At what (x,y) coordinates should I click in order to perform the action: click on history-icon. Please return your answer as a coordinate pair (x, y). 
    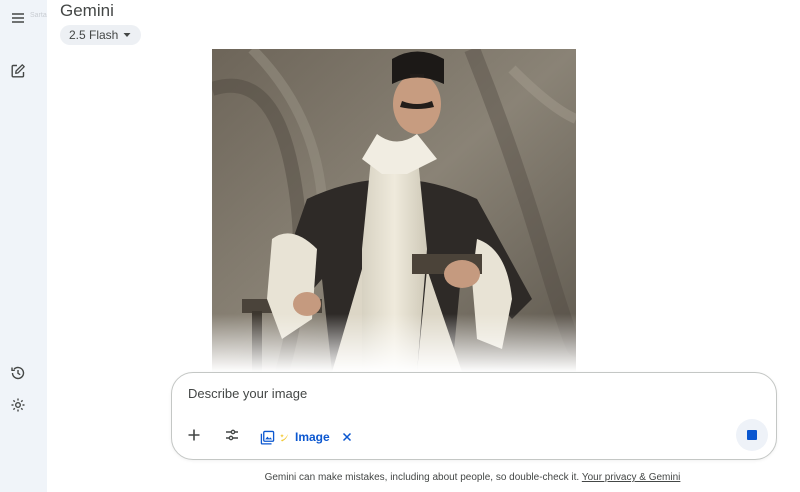
    Looking at the image, I should click on (18, 375).